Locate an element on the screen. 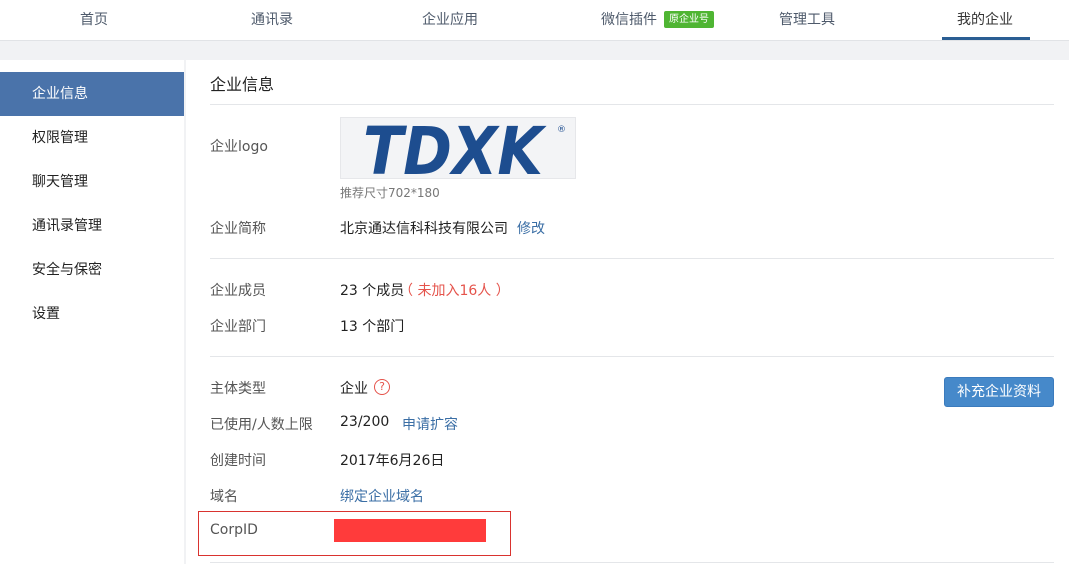 The width and height of the screenshot is (1069, 564). enterprise-logo: TDXK ® is located at coordinates (458, 151).